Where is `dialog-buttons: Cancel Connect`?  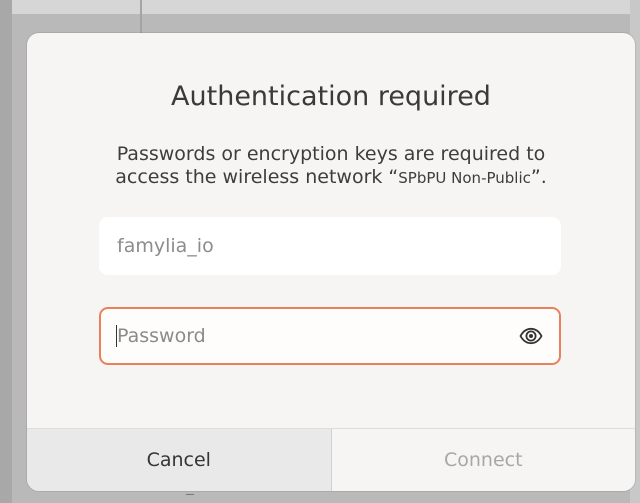
dialog-buttons: Cancel Connect is located at coordinates (331, 459).